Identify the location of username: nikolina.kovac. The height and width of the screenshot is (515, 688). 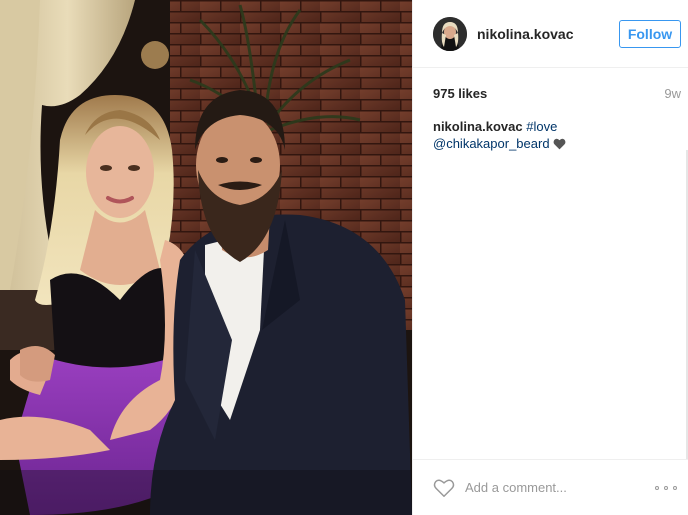
(548, 34).